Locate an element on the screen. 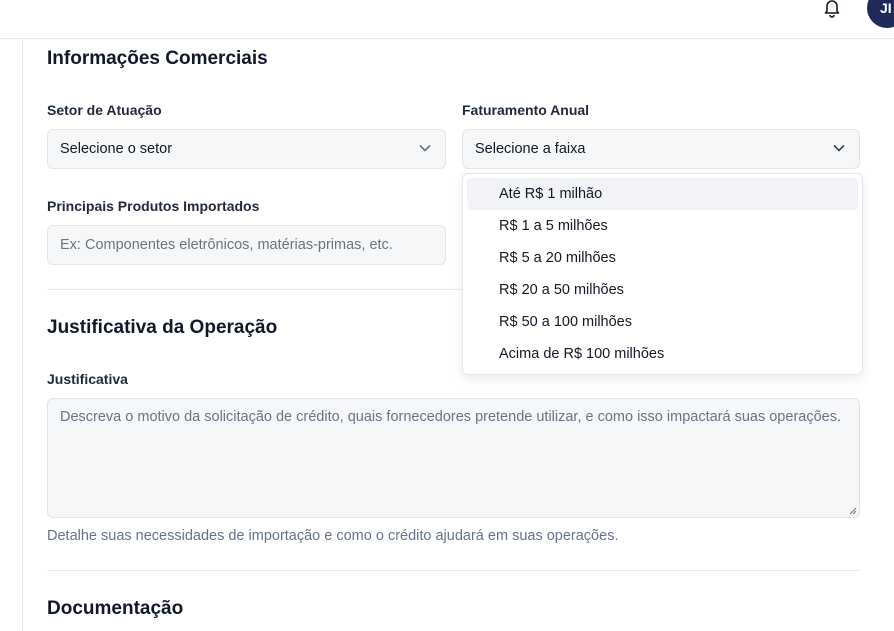  sector-select: Selecione o setor is located at coordinates (246, 149).